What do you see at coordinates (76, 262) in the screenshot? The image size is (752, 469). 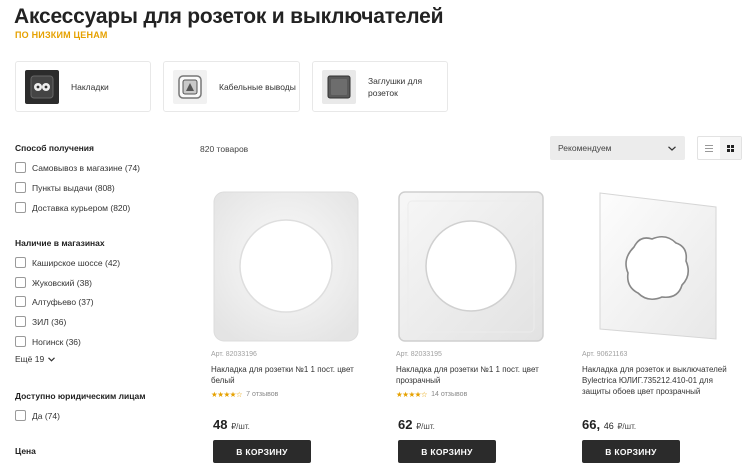 I see `option-label: Каширское шоссе (42)` at bounding box center [76, 262].